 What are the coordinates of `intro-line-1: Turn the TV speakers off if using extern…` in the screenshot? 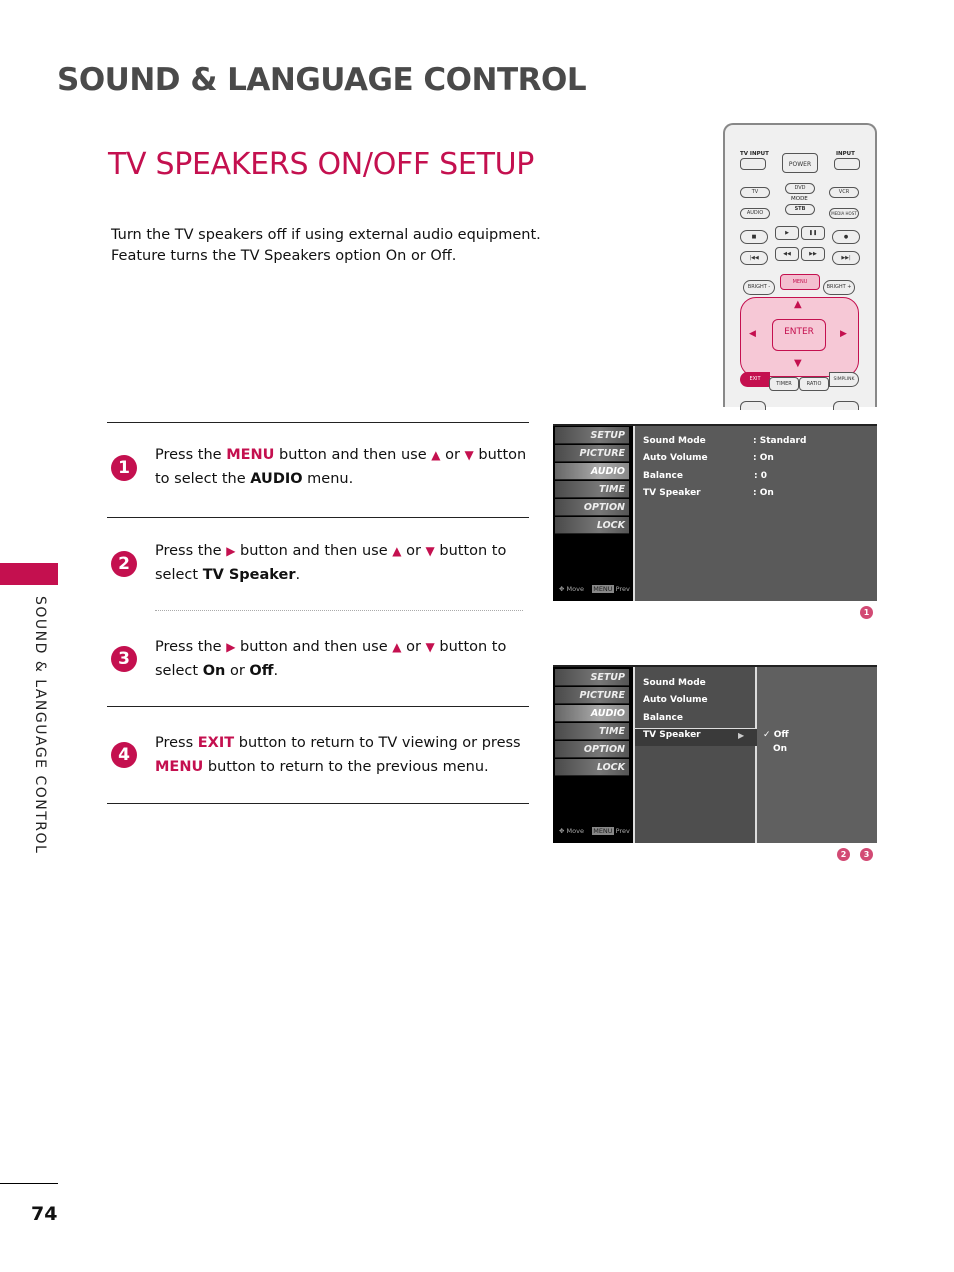 It's located at (326, 235).